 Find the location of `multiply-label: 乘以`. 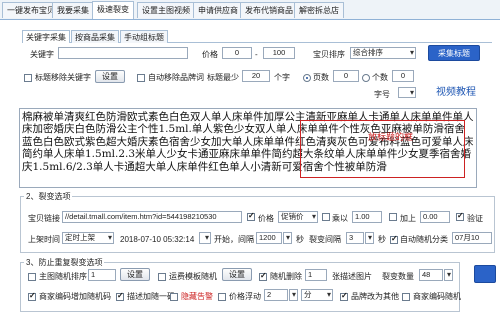

multiply-label: 乘以 is located at coordinates (340, 218).